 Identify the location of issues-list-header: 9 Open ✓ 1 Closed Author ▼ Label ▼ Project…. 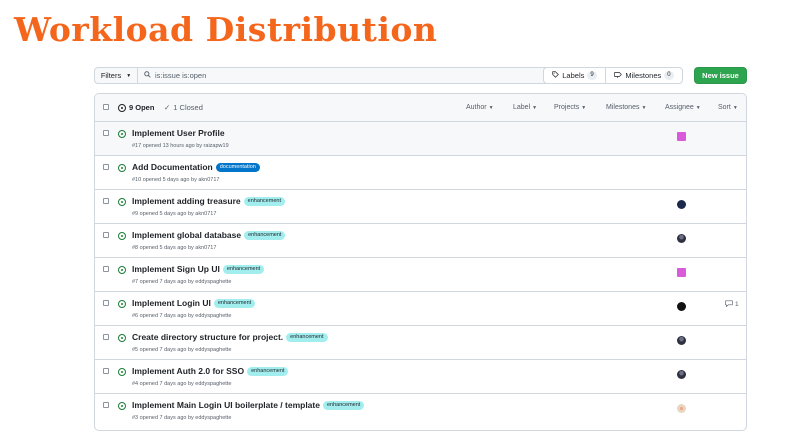
(420, 108).